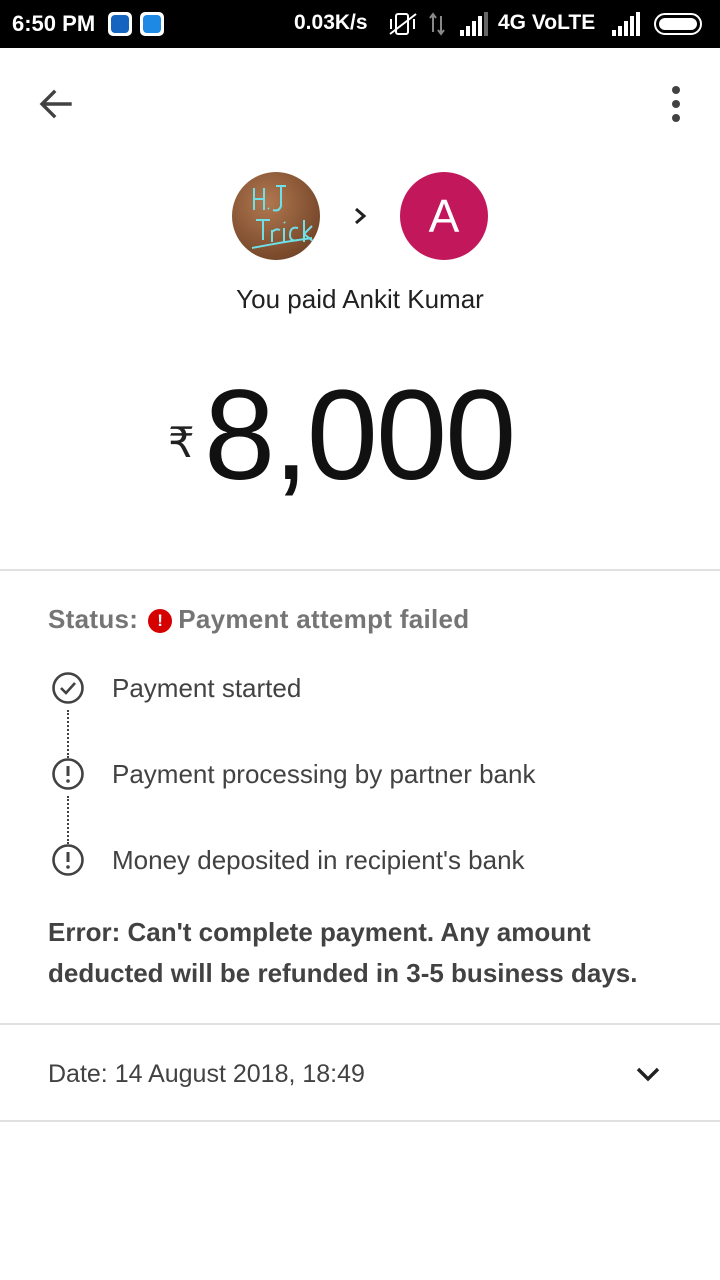 The height and width of the screenshot is (1280, 720). What do you see at coordinates (56, 106) in the screenshot?
I see `back-arrow-icon` at bounding box center [56, 106].